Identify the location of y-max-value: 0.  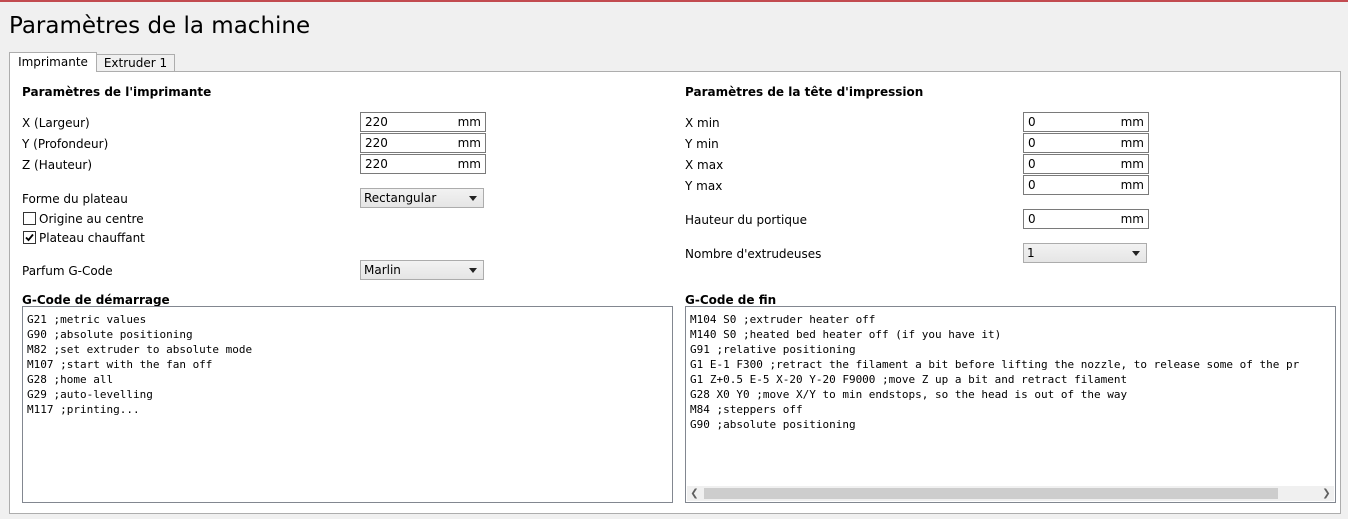
(1032, 185).